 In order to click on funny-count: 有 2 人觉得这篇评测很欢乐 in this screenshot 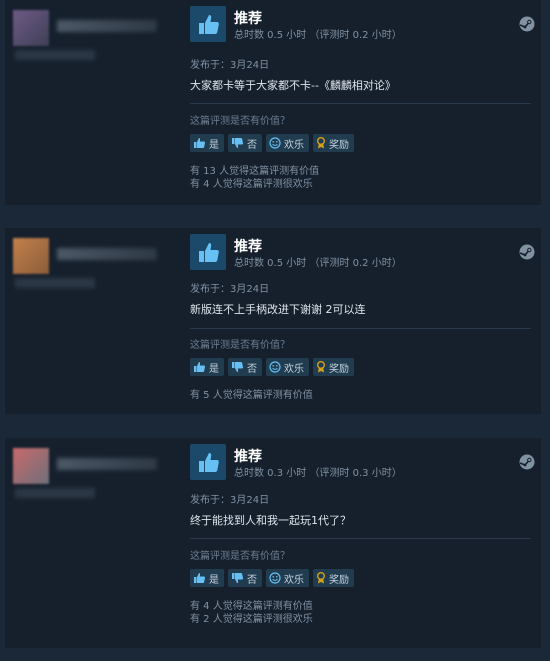, I will do `click(251, 619)`.